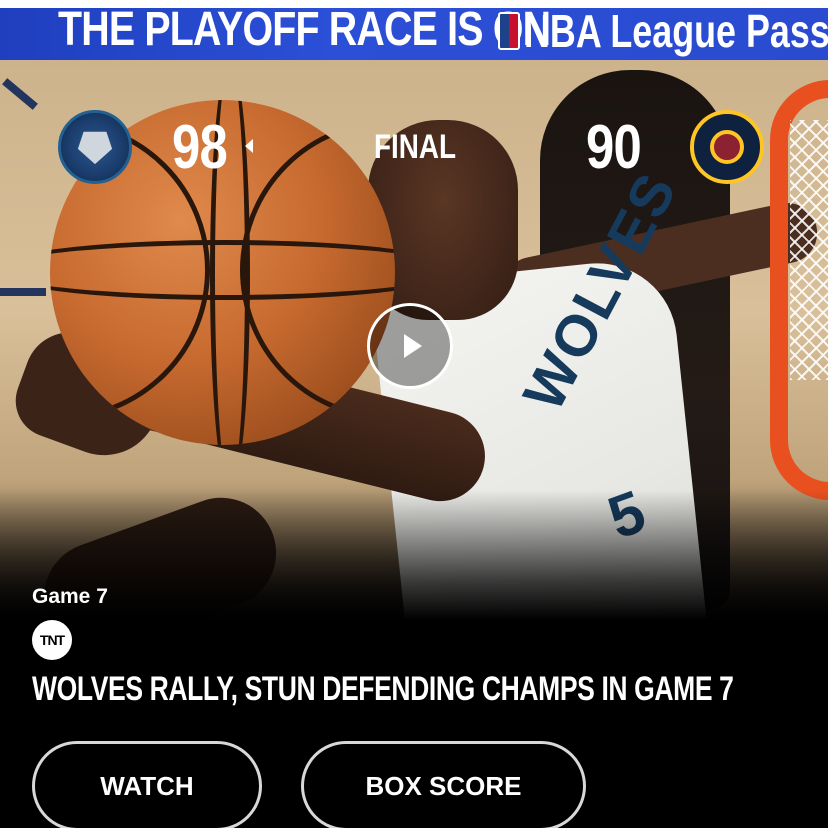 Image resolution: width=828 pixels, height=828 pixels. I want to click on game-label: Game 7, so click(70, 596).